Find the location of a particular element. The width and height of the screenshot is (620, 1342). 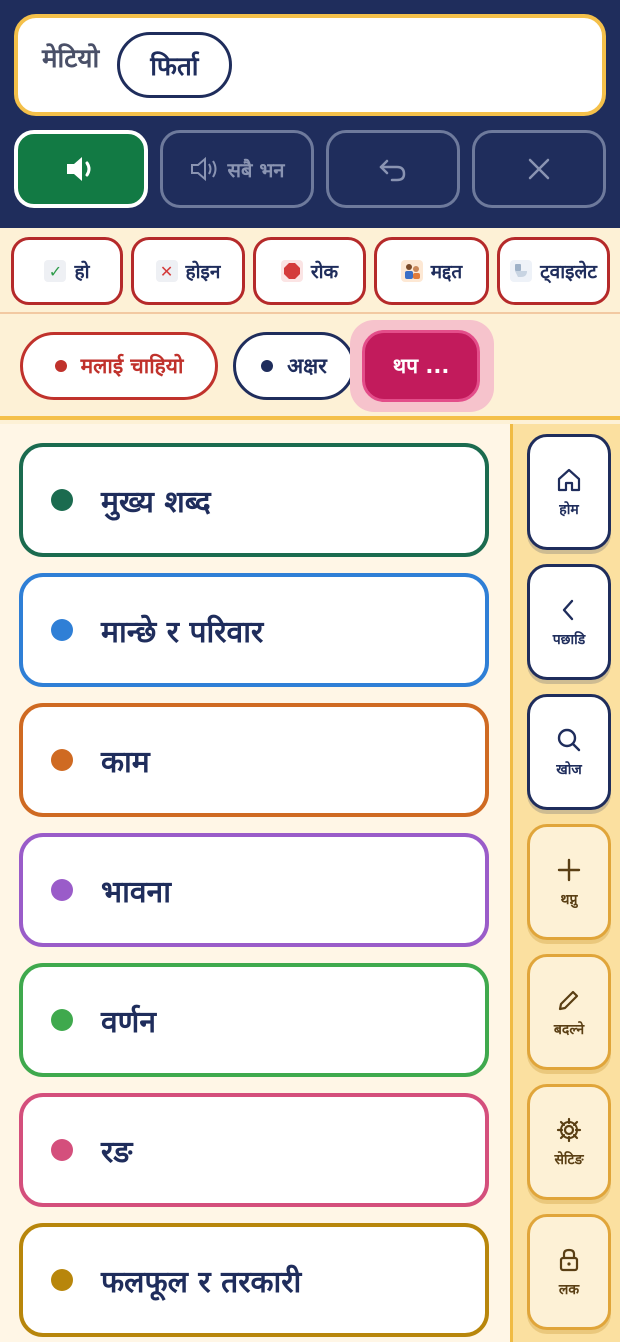

mode-want-button: मलाई चाहियो is located at coordinates (119, 366).